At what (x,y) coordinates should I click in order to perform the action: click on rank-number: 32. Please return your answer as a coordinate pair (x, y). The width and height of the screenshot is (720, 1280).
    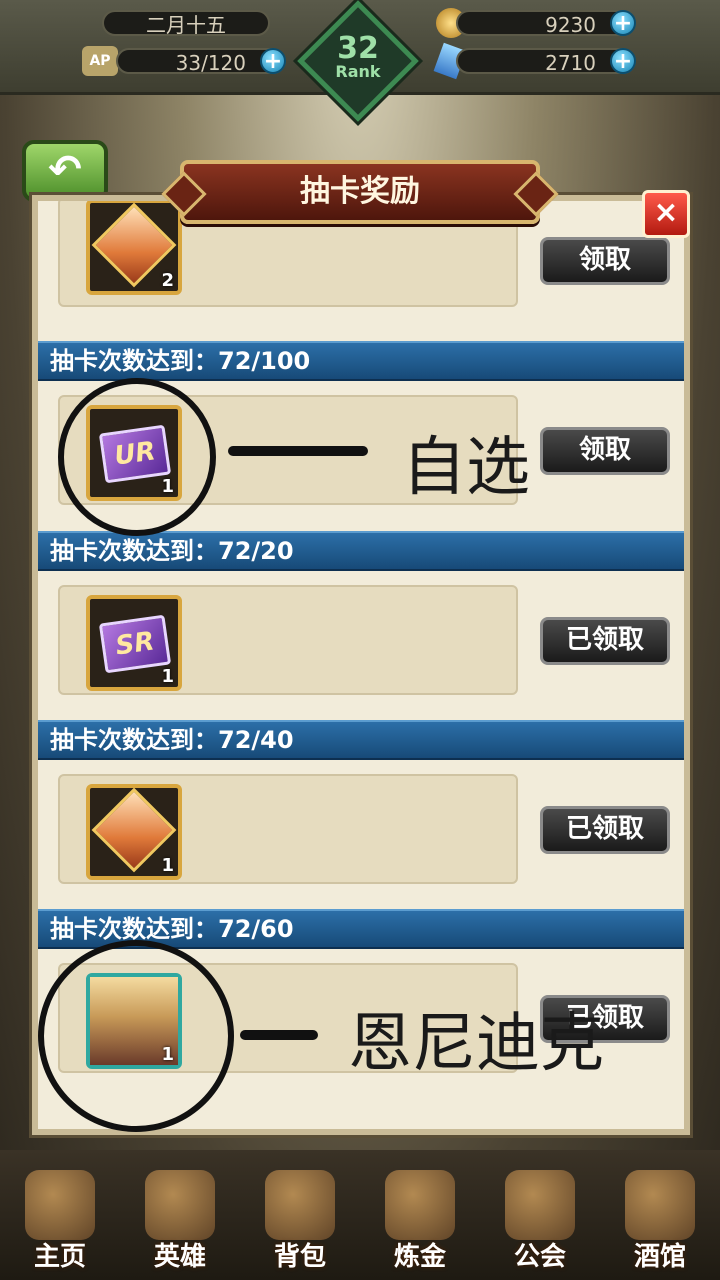
    Looking at the image, I should click on (358, 48).